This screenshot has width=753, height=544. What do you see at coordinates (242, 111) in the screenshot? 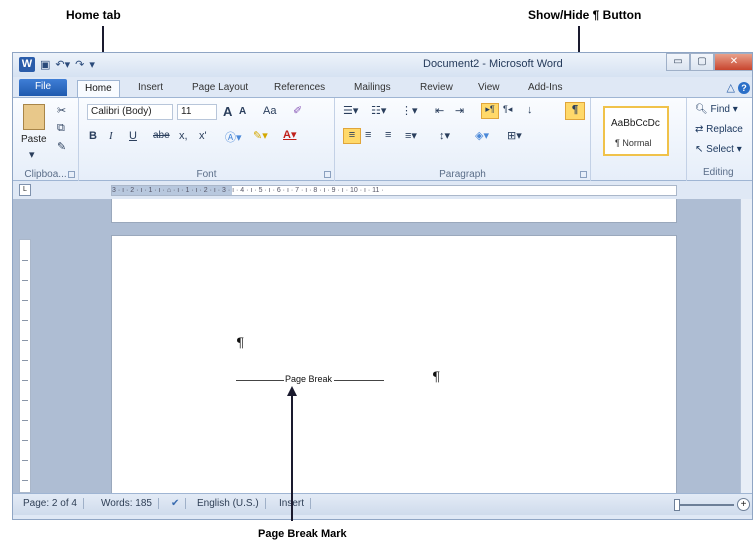
I see `shrink-font-button: A` at bounding box center [242, 111].